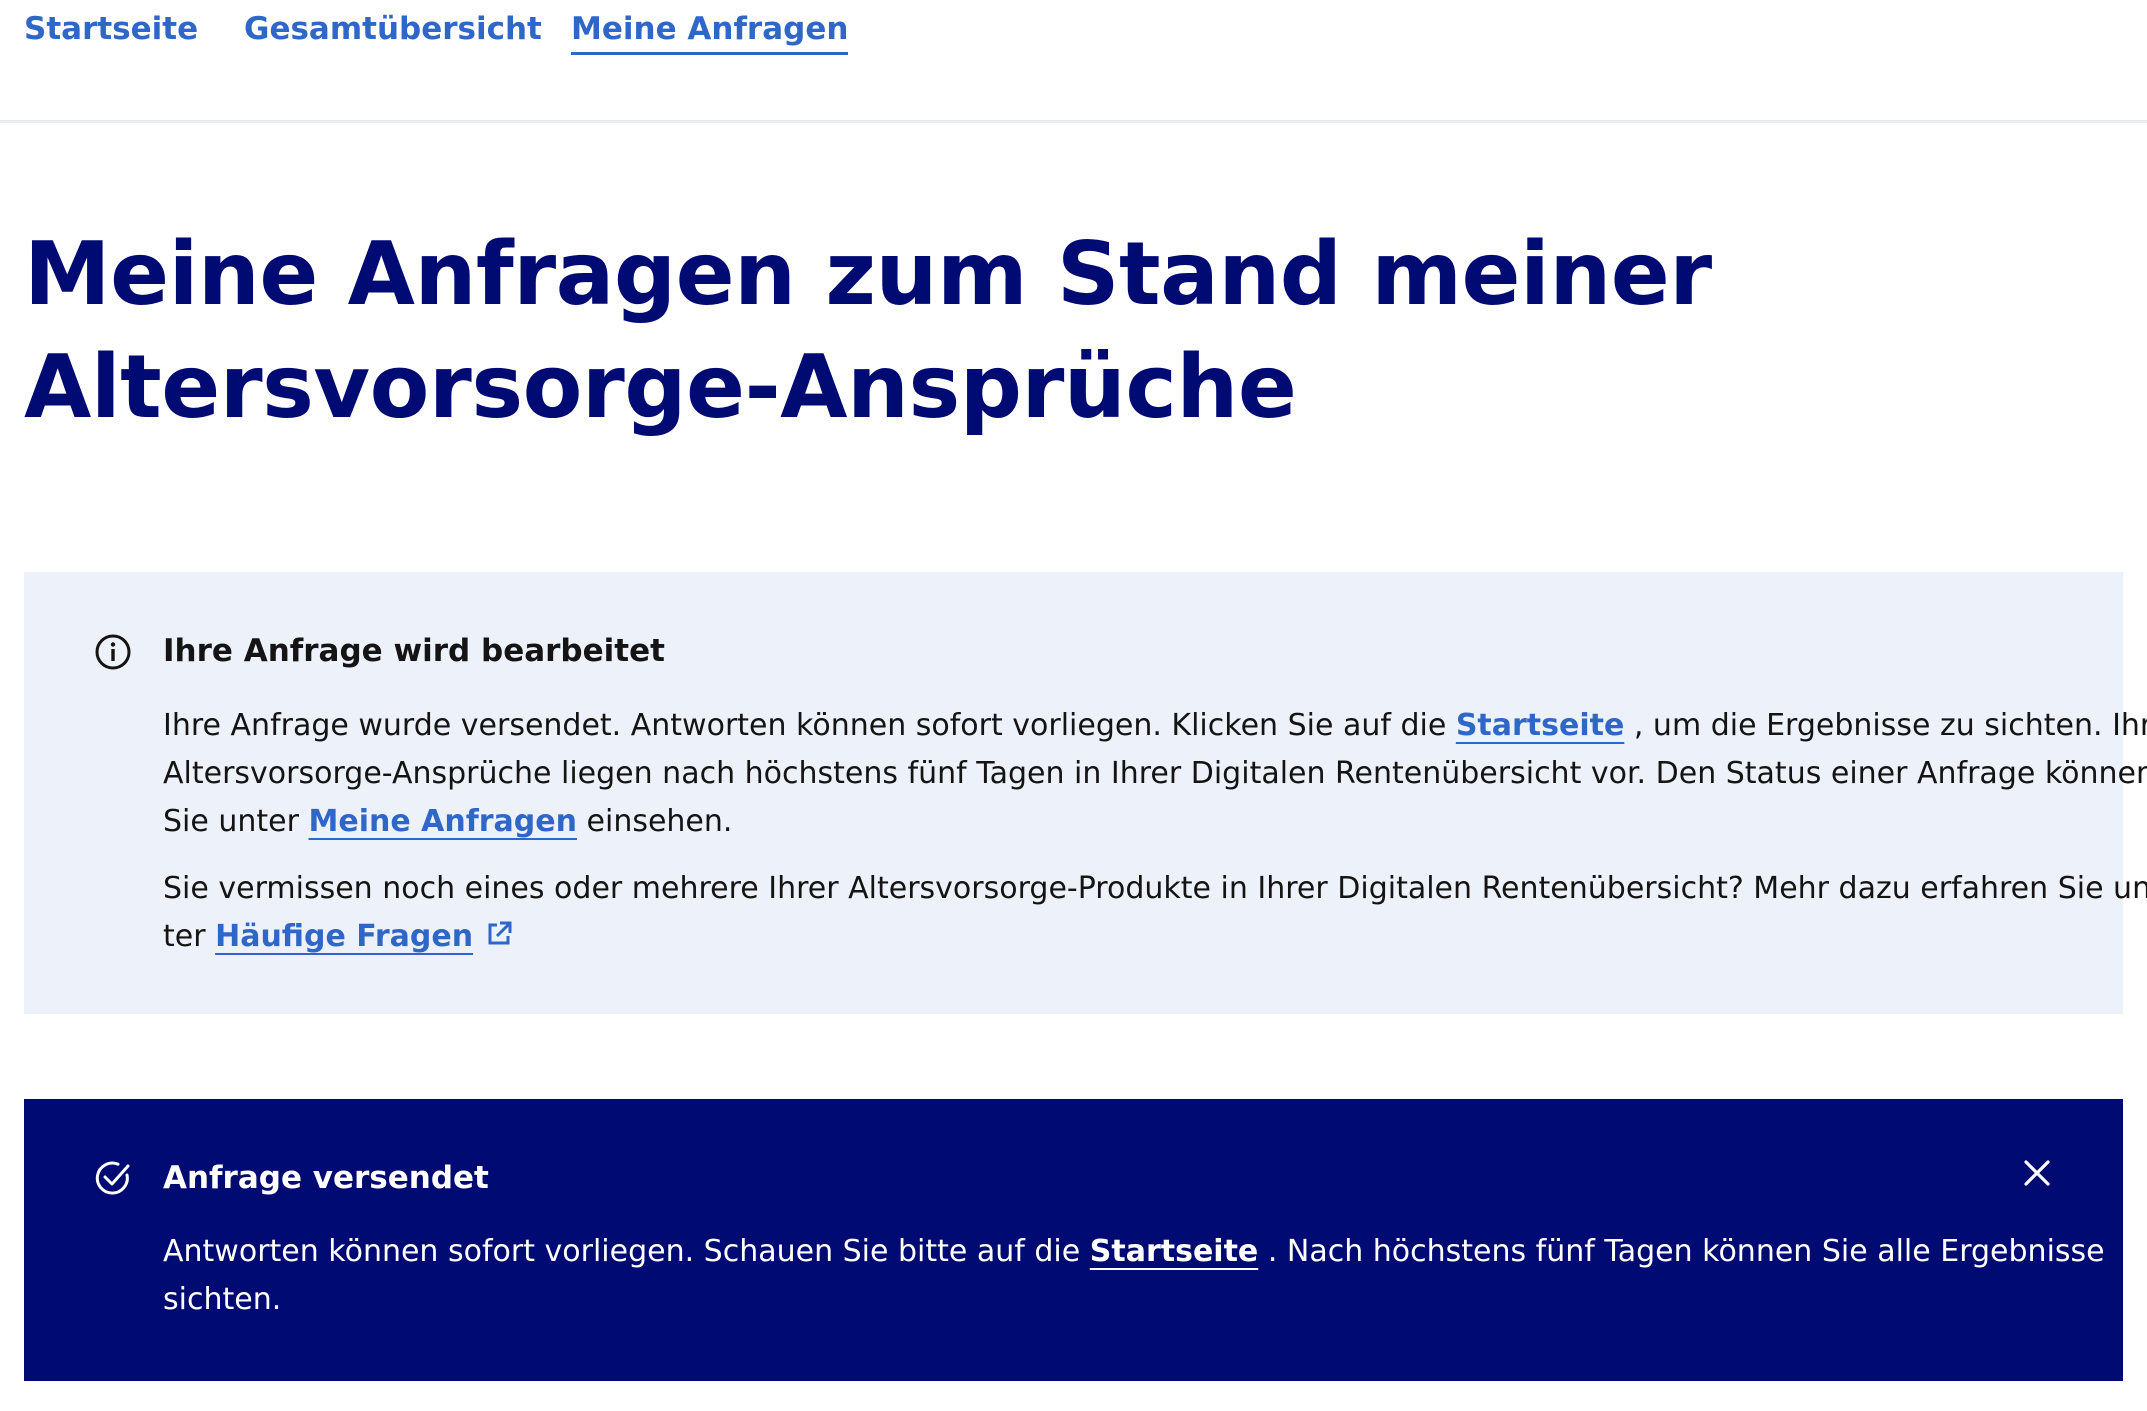 This screenshot has height=1411, width=2147. I want to click on info-text-segment: , um die Ergebnisse zu sichten. Ihre, so click(1885, 725).